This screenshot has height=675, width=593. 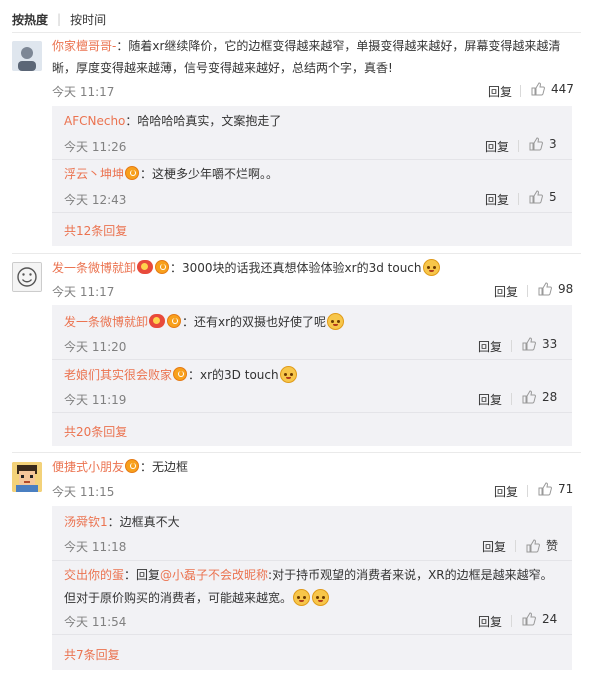 What do you see at coordinates (550, 397) in the screenshot?
I see `like-count: 28` at bounding box center [550, 397].